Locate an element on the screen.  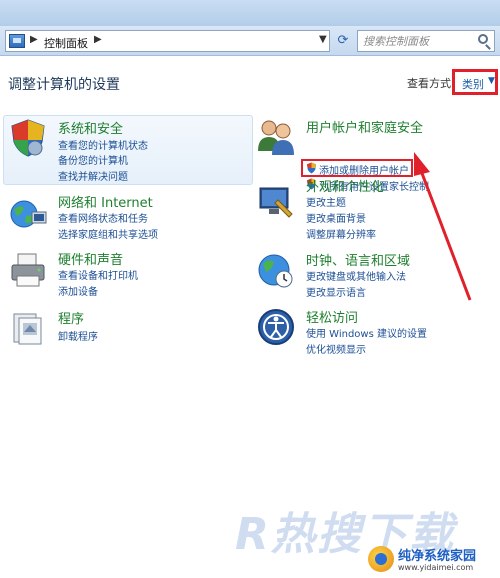
users-icon is located at coordinates (276, 137).